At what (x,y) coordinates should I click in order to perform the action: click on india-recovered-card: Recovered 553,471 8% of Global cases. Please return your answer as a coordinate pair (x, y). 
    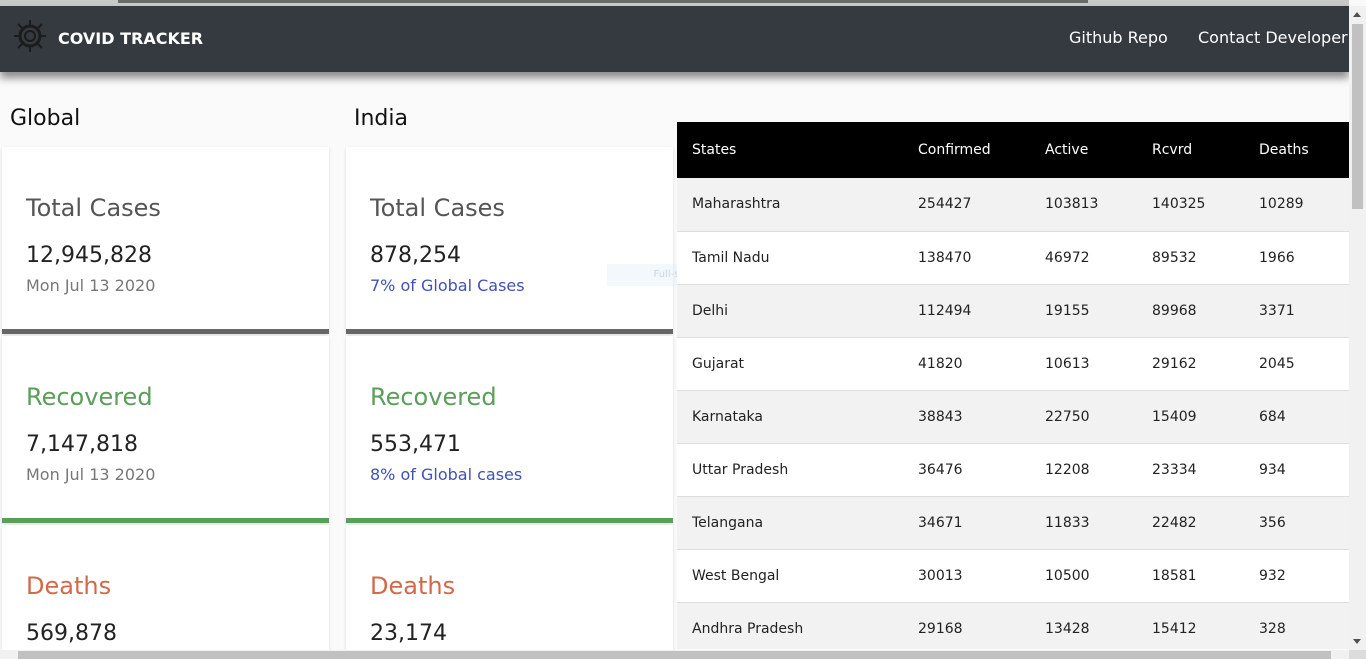
    Looking at the image, I should click on (509, 429).